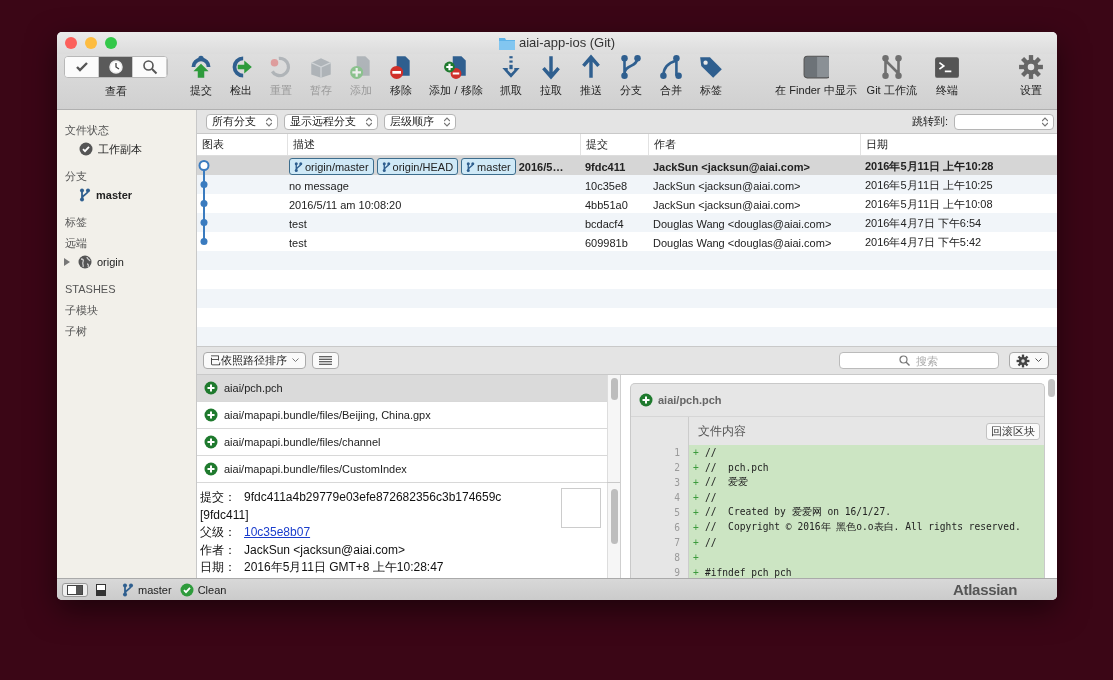 The image size is (1113, 680). Describe the element at coordinates (567, 42) in the screenshot. I see `window-title: aiai-app-ios (Git)` at that location.